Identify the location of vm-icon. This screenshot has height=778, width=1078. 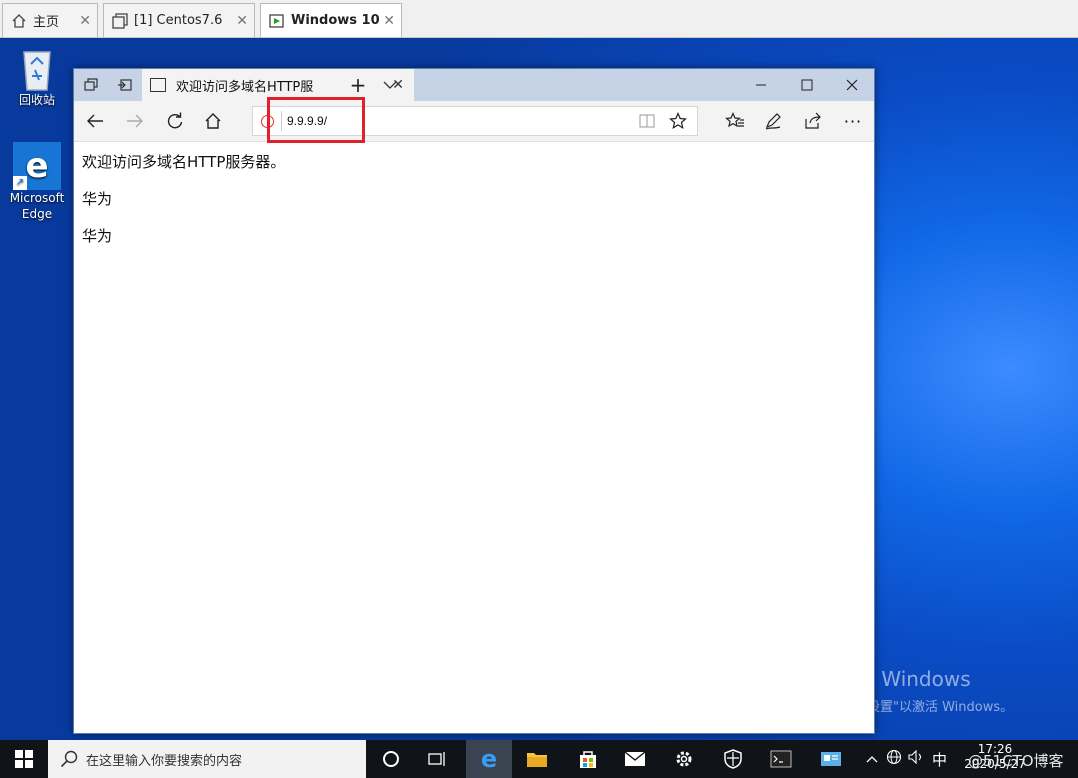
(120, 21).